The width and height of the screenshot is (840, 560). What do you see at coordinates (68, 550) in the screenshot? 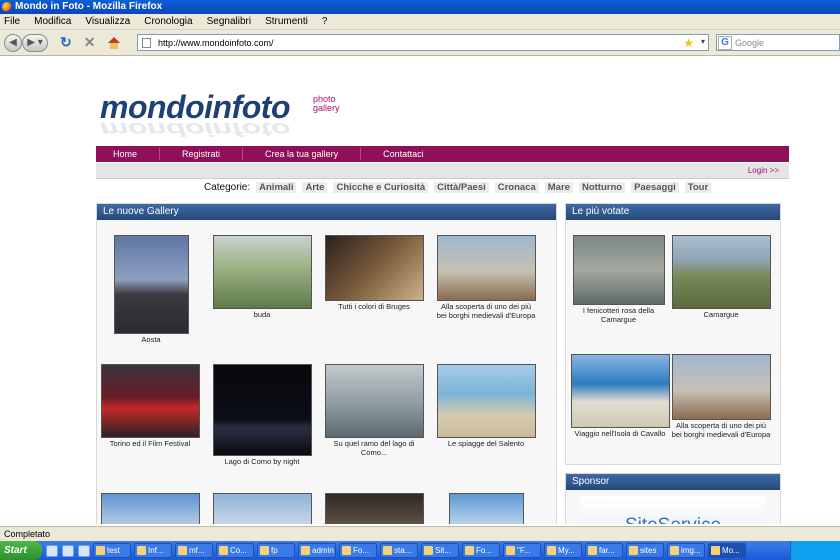
I see `quicklaunch-ie-icon` at bounding box center [68, 550].